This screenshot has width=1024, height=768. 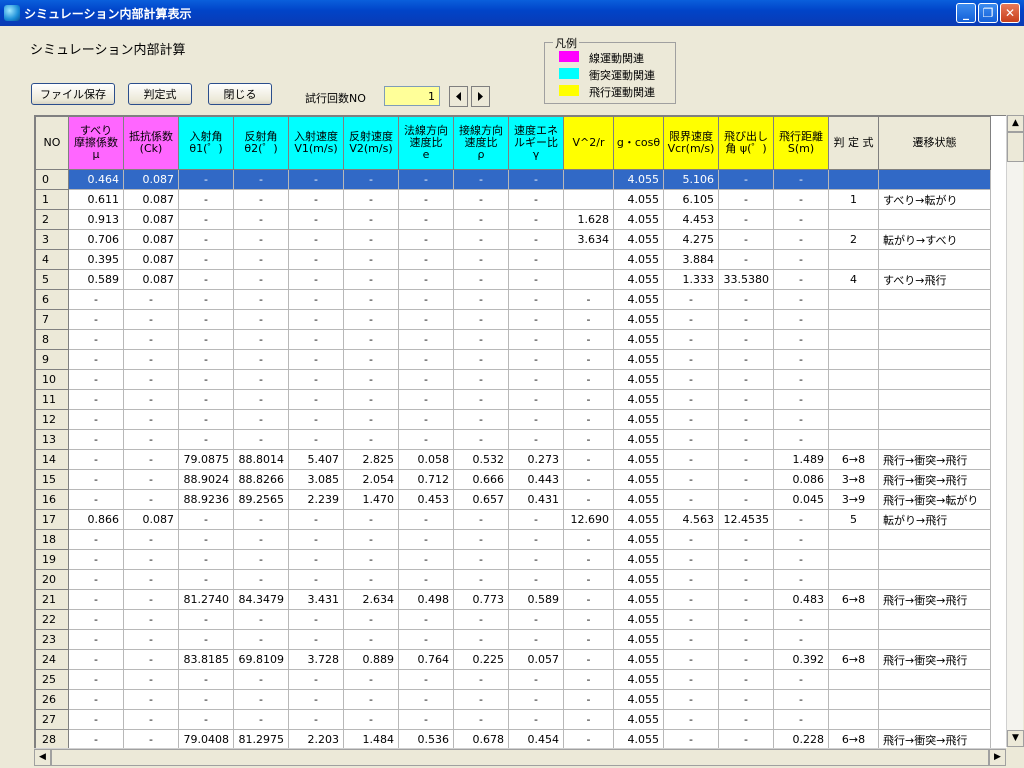 I want to click on minimize-button: _, so click(x=966, y=13).